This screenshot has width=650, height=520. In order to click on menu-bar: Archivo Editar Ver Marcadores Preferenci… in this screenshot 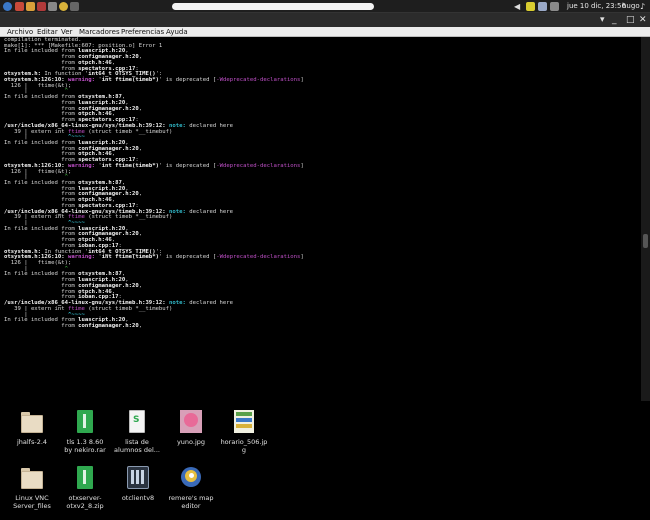, I will do `click(325, 32)`.